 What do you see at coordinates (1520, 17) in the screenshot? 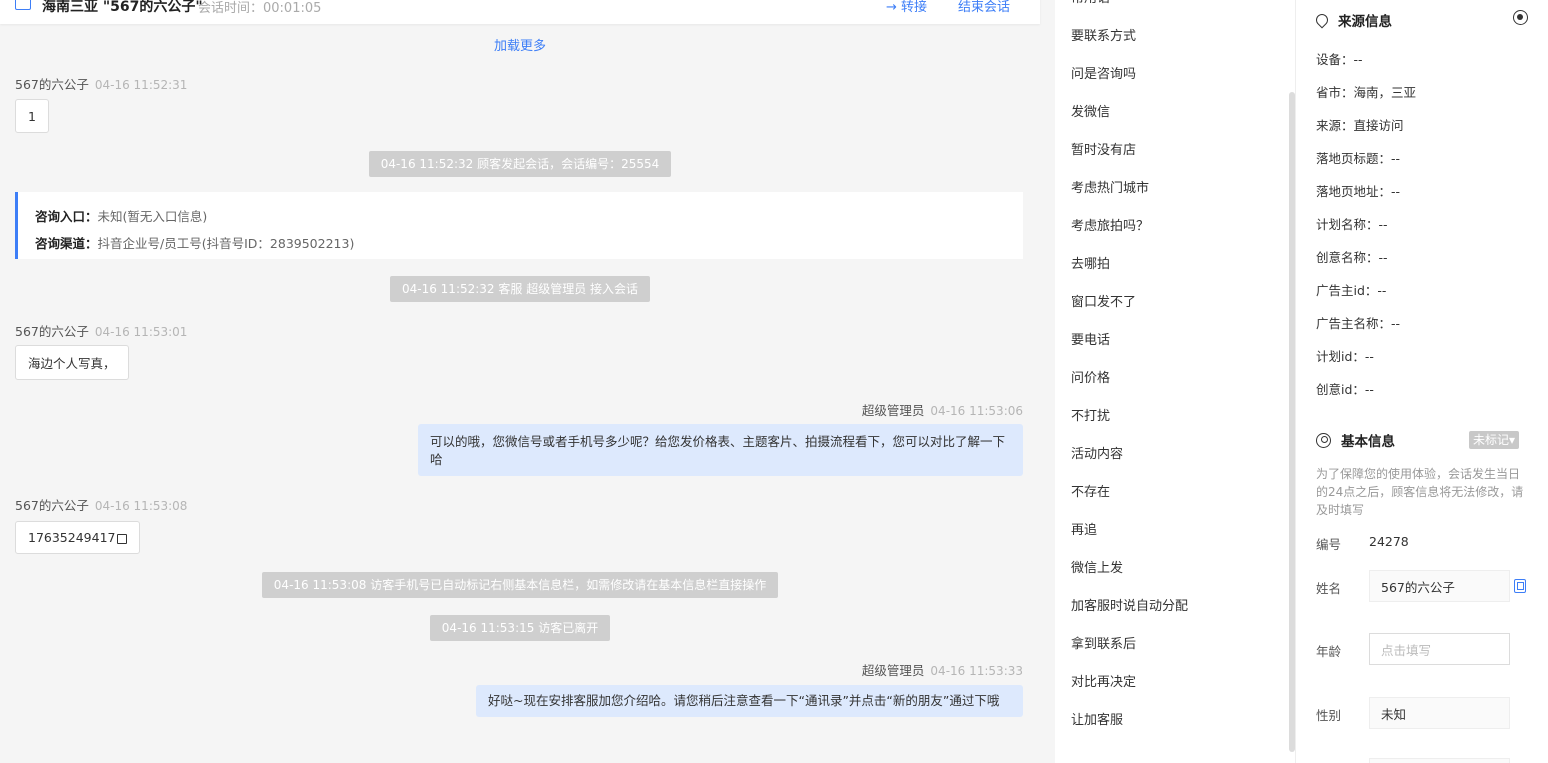
I see `eye-icon` at bounding box center [1520, 17].